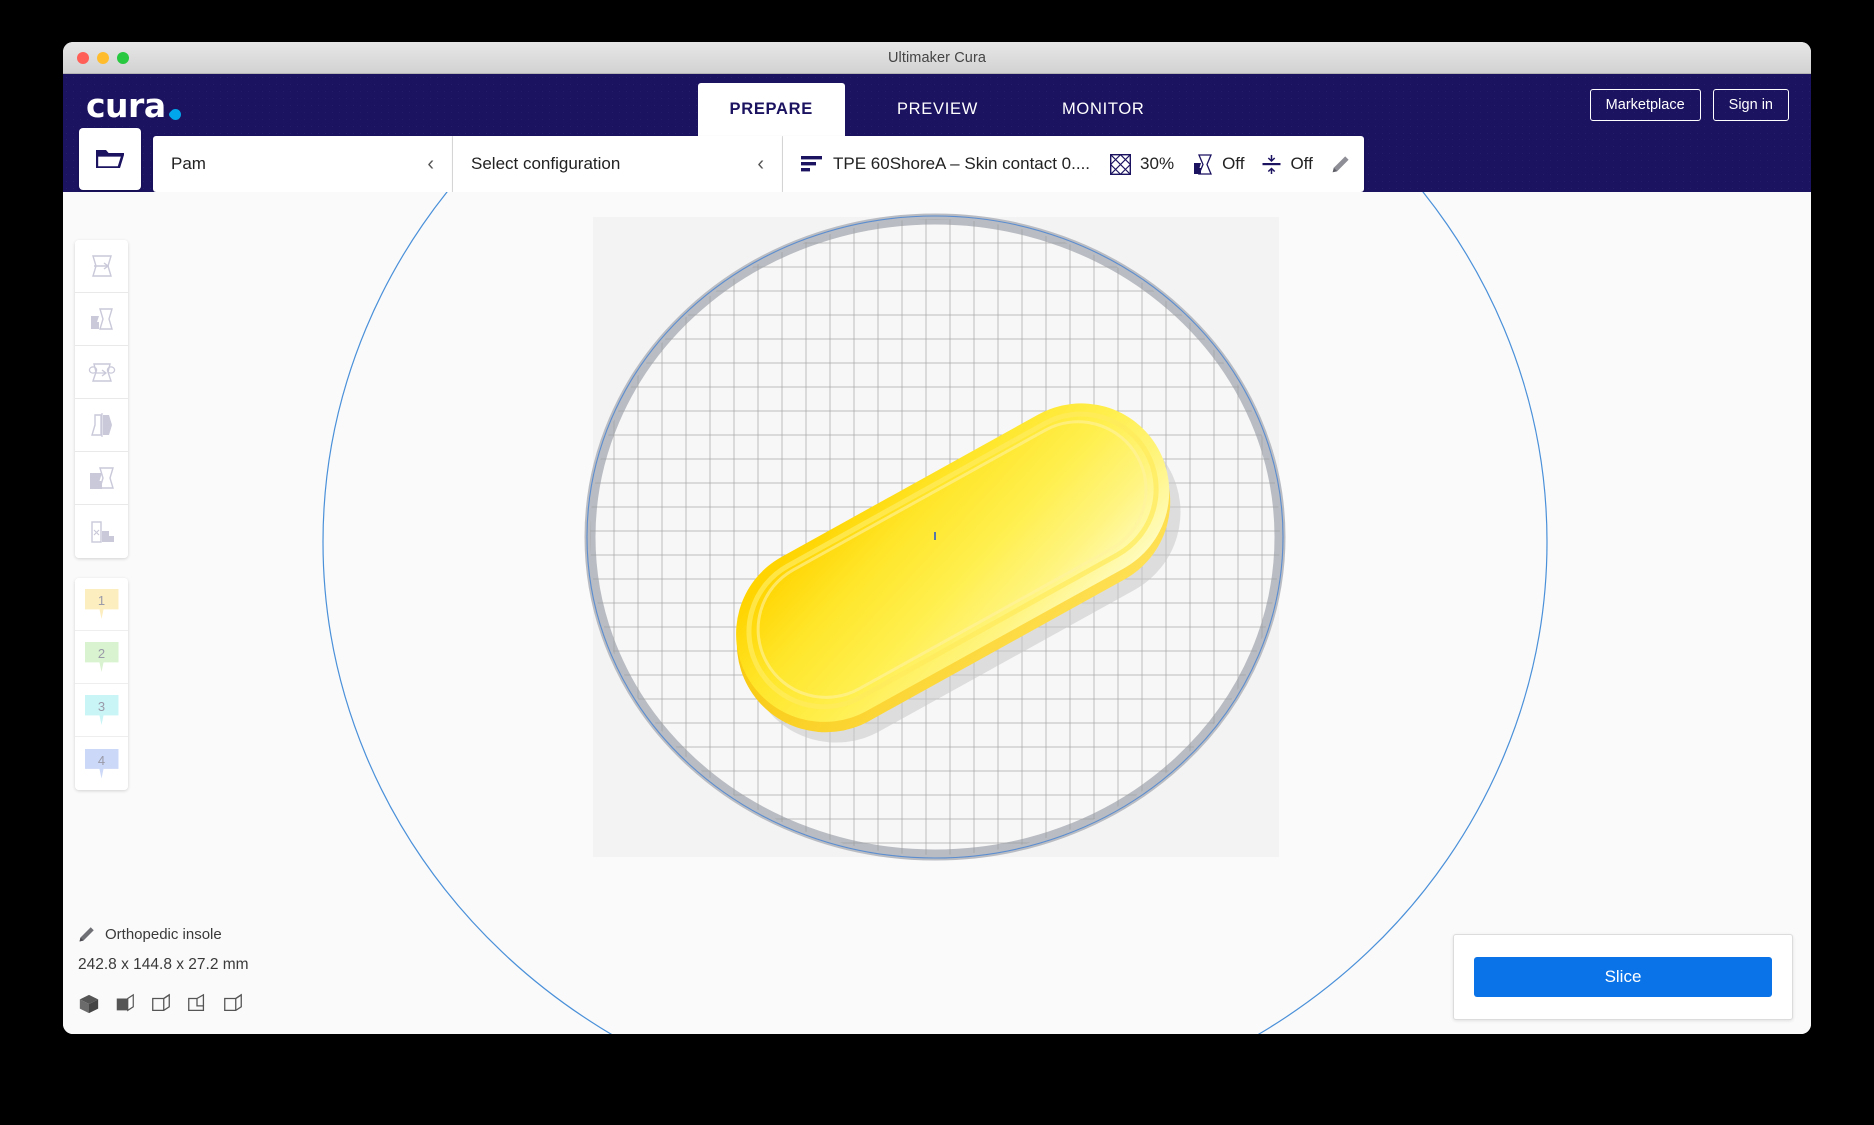 The height and width of the screenshot is (1125, 1874). What do you see at coordinates (1121, 164) in the screenshot?
I see `infill-icon` at bounding box center [1121, 164].